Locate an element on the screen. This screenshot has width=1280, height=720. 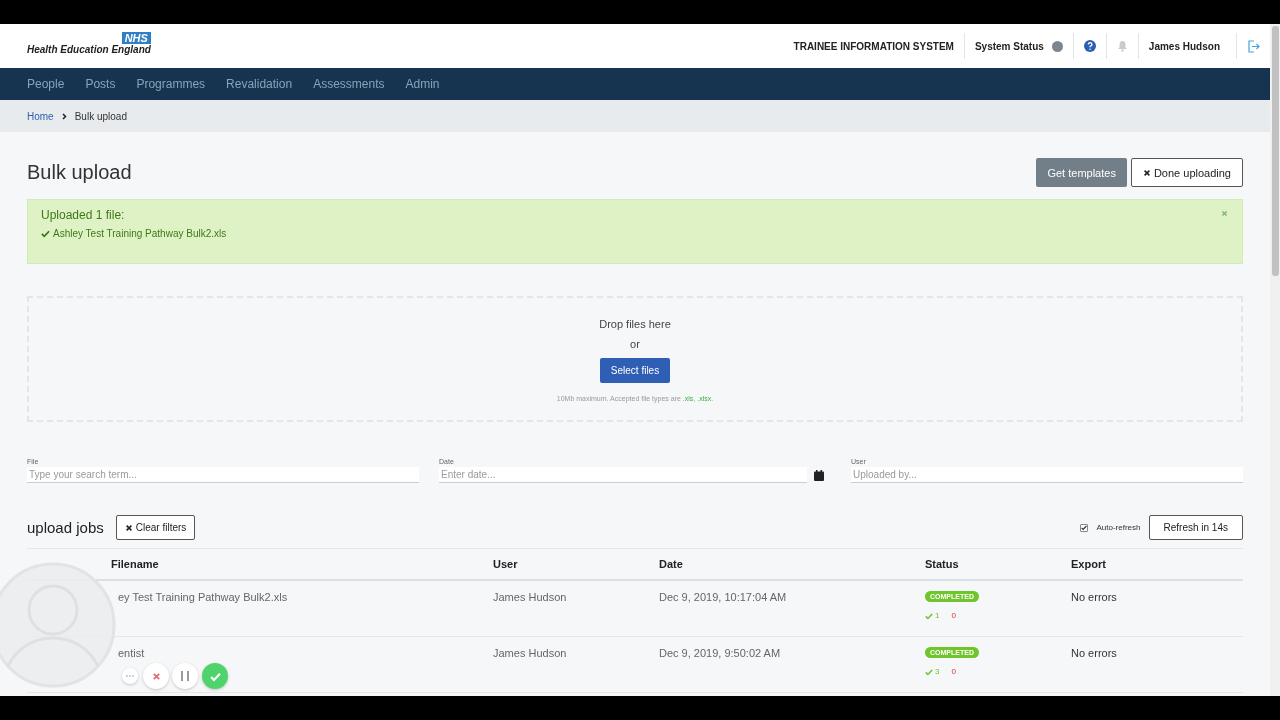
templates-button: Get templates is located at coordinates (1081, 172).